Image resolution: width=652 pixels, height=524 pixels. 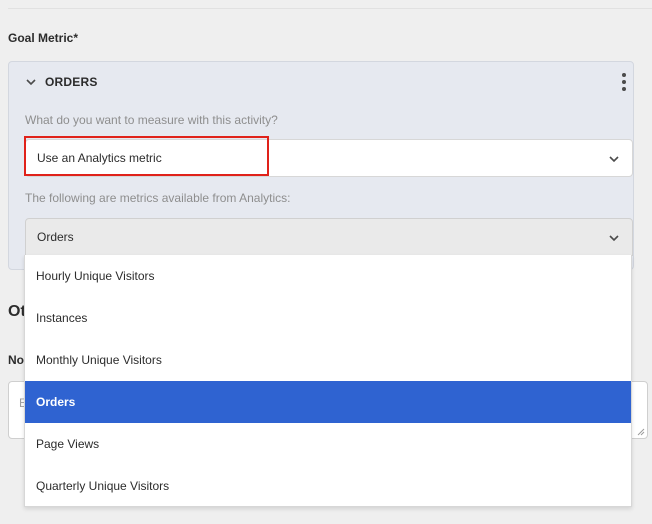 What do you see at coordinates (55, 237) in the screenshot?
I see `metric-select-value: Orders` at bounding box center [55, 237].